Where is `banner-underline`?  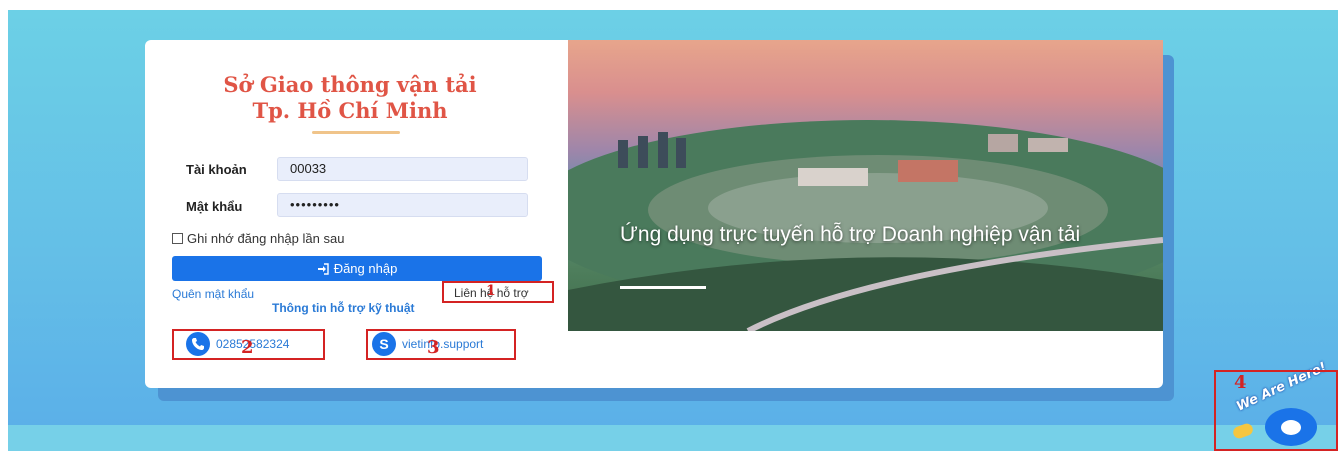 banner-underline is located at coordinates (663, 287).